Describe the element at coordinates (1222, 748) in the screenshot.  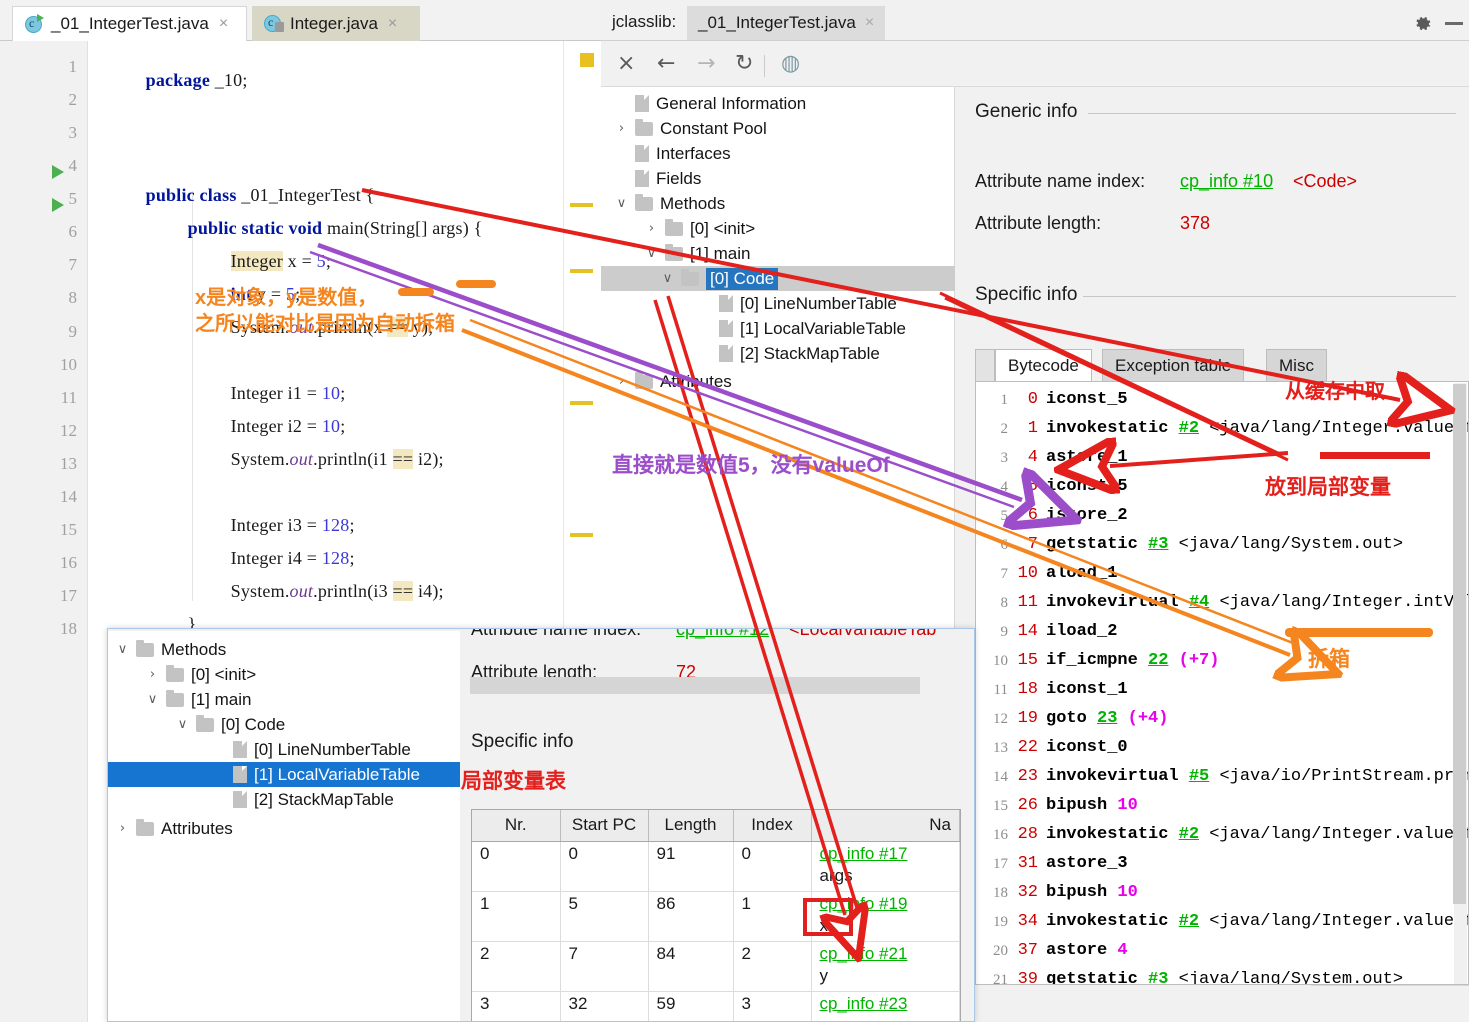
I see `bytecode-row: 13 22 iconst_0` at that location.